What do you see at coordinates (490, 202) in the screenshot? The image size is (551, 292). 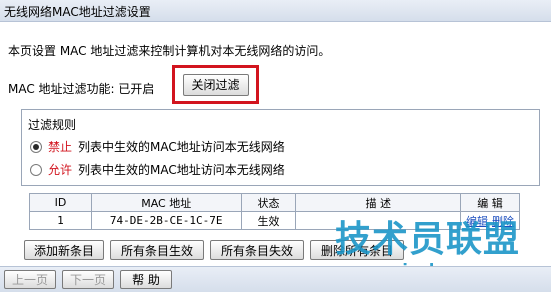 I see `col-edit: 编 辑` at bounding box center [490, 202].